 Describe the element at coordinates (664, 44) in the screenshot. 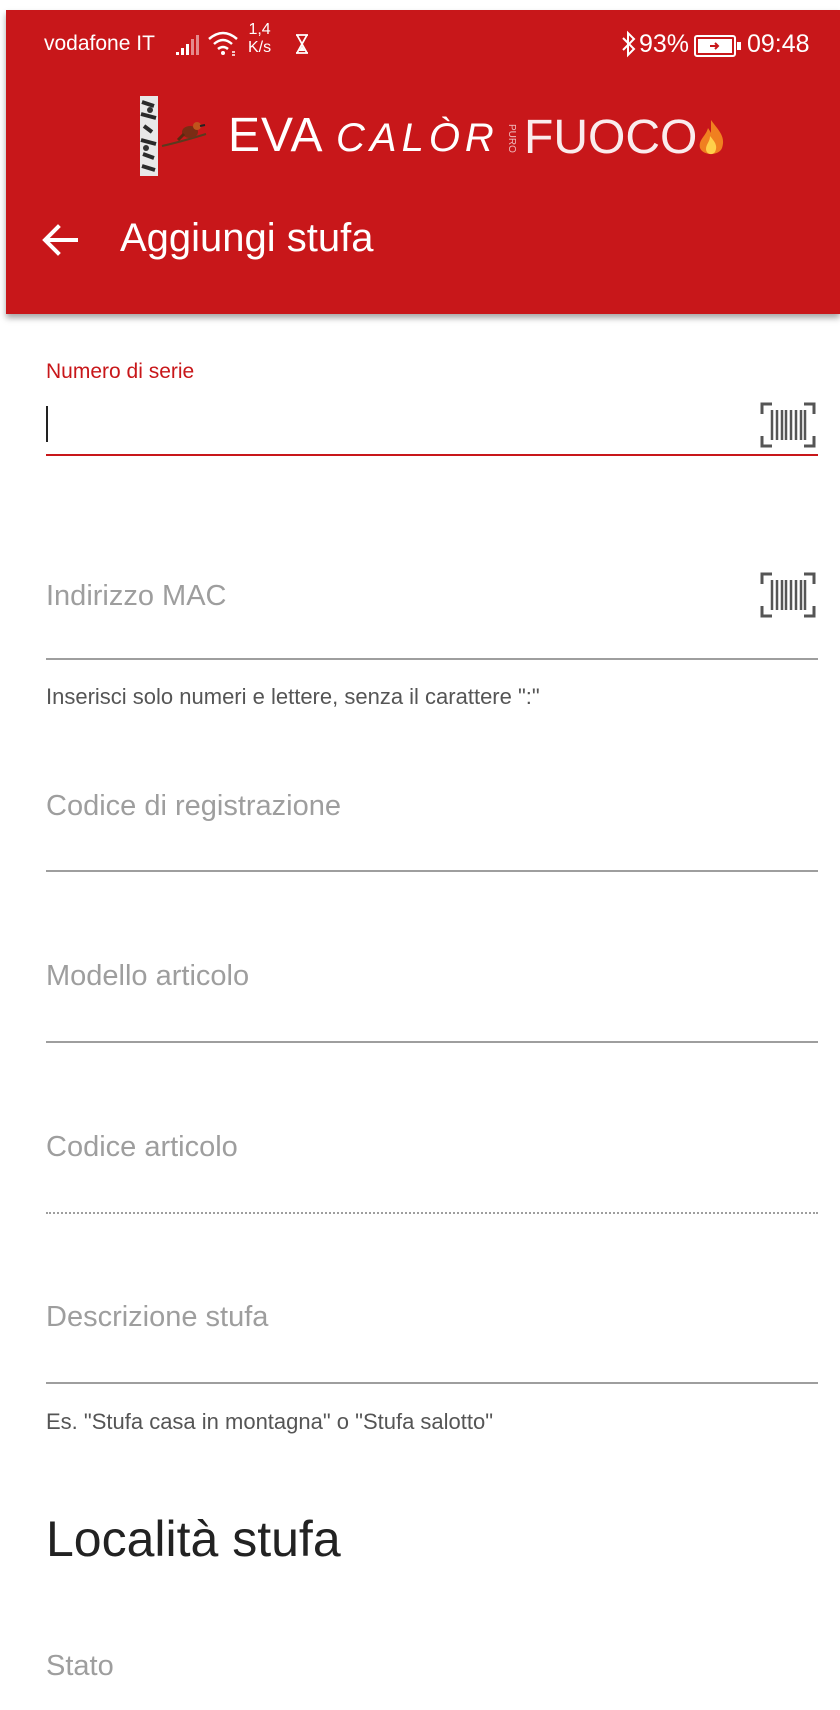

I see `battery-percent: 93%` at that location.